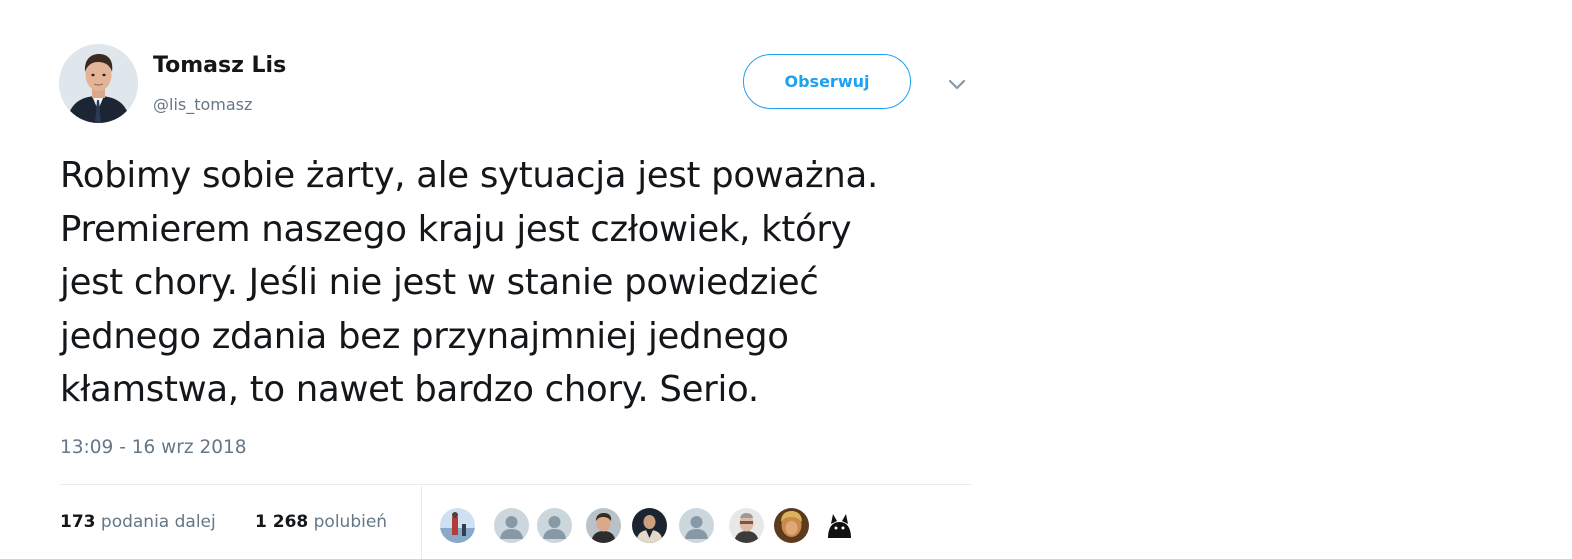  What do you see at coordinates (424, 336) in the screenshot?
I see `tweet-text-line: jednego zdania bez przynajmniej jednego` at bounding box center [424, 336].